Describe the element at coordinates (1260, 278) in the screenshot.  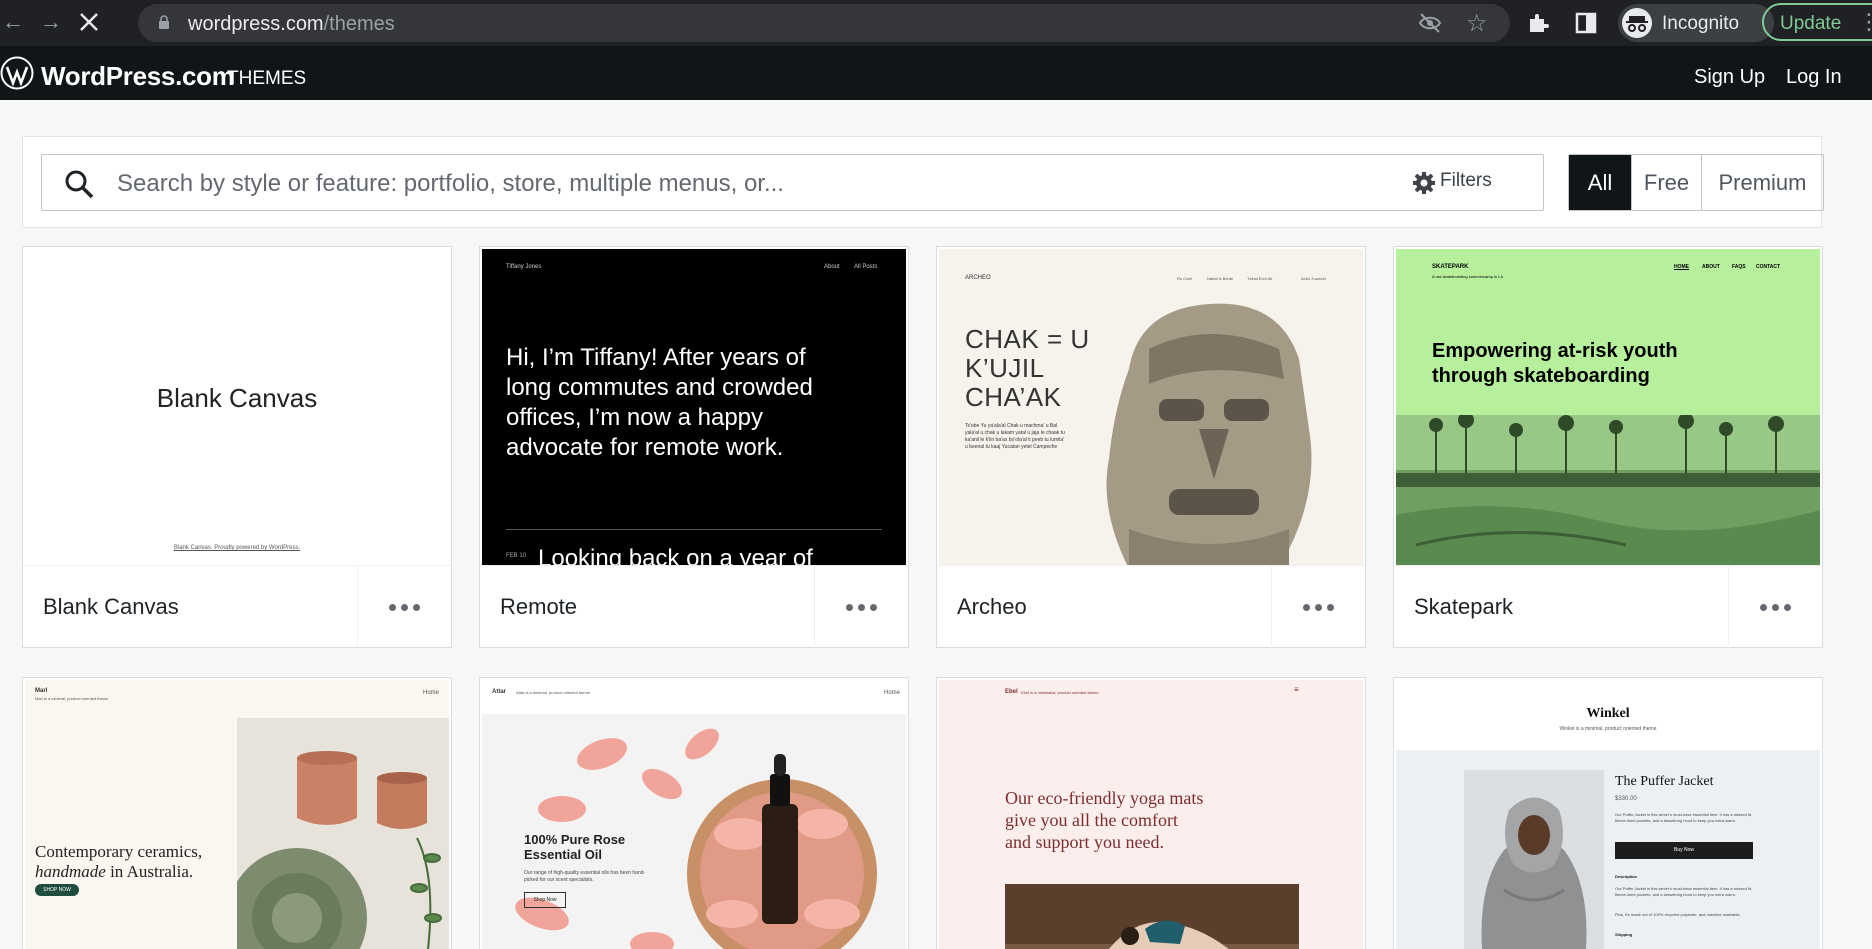
I see `preview-nav-item: Tzibal Echi Ab` at that location.